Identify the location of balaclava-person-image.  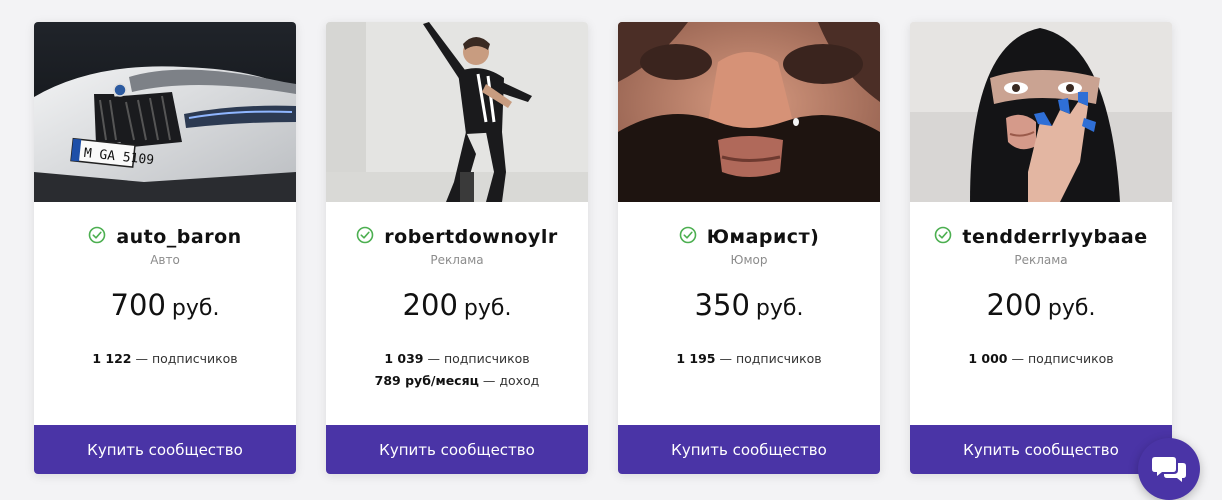
(1041, 112).